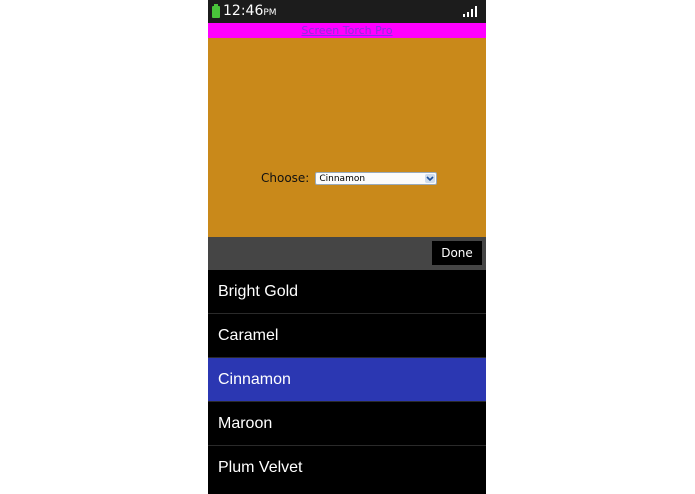 Image resolution: width=695 pixels, height=494 pixels. I want to click on signal-strength-icon, so click(470, 11).